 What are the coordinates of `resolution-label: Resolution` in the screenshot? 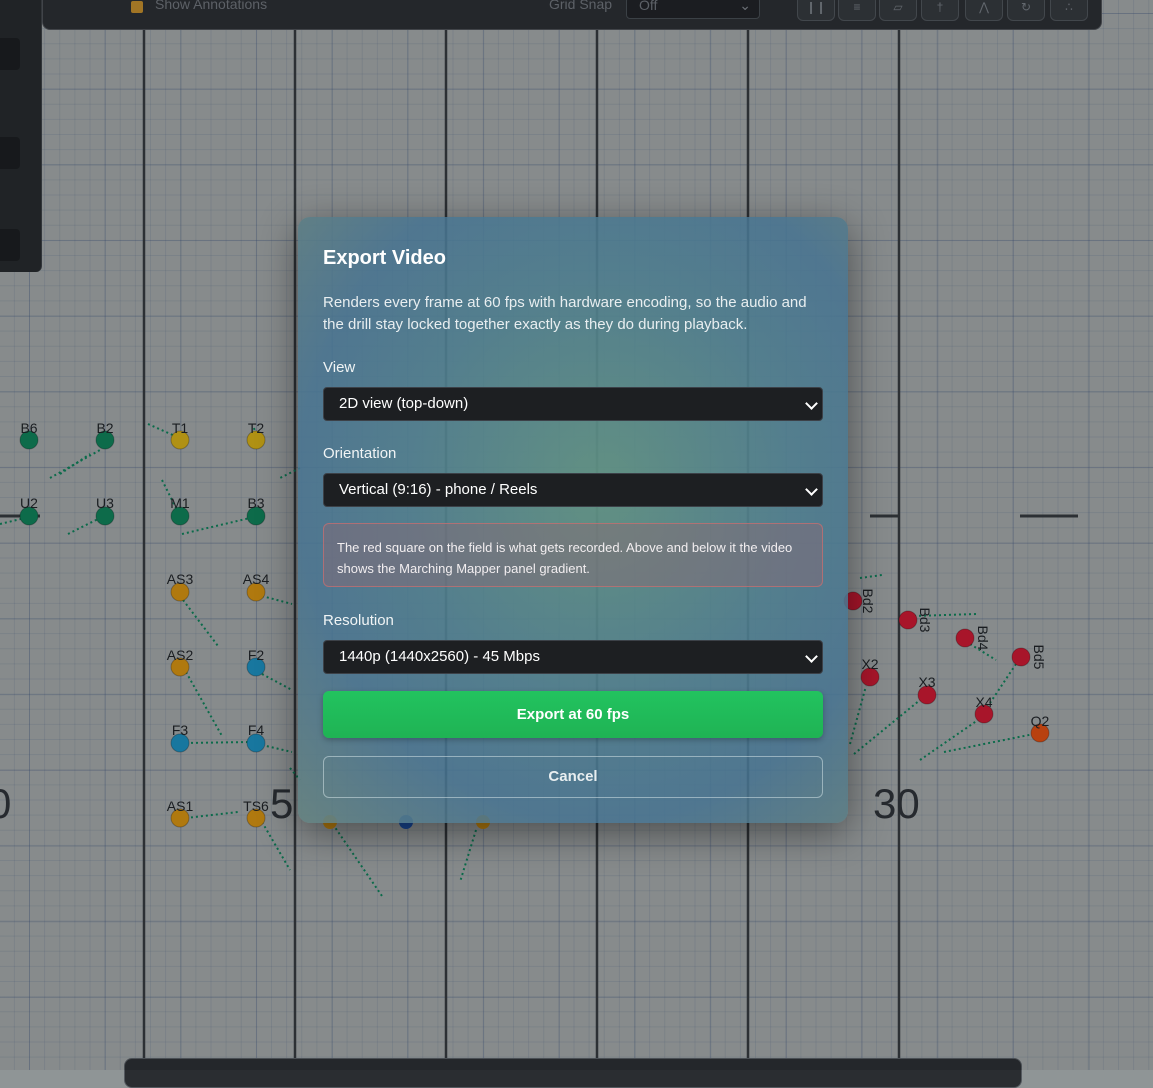 It's located at (358, 620).